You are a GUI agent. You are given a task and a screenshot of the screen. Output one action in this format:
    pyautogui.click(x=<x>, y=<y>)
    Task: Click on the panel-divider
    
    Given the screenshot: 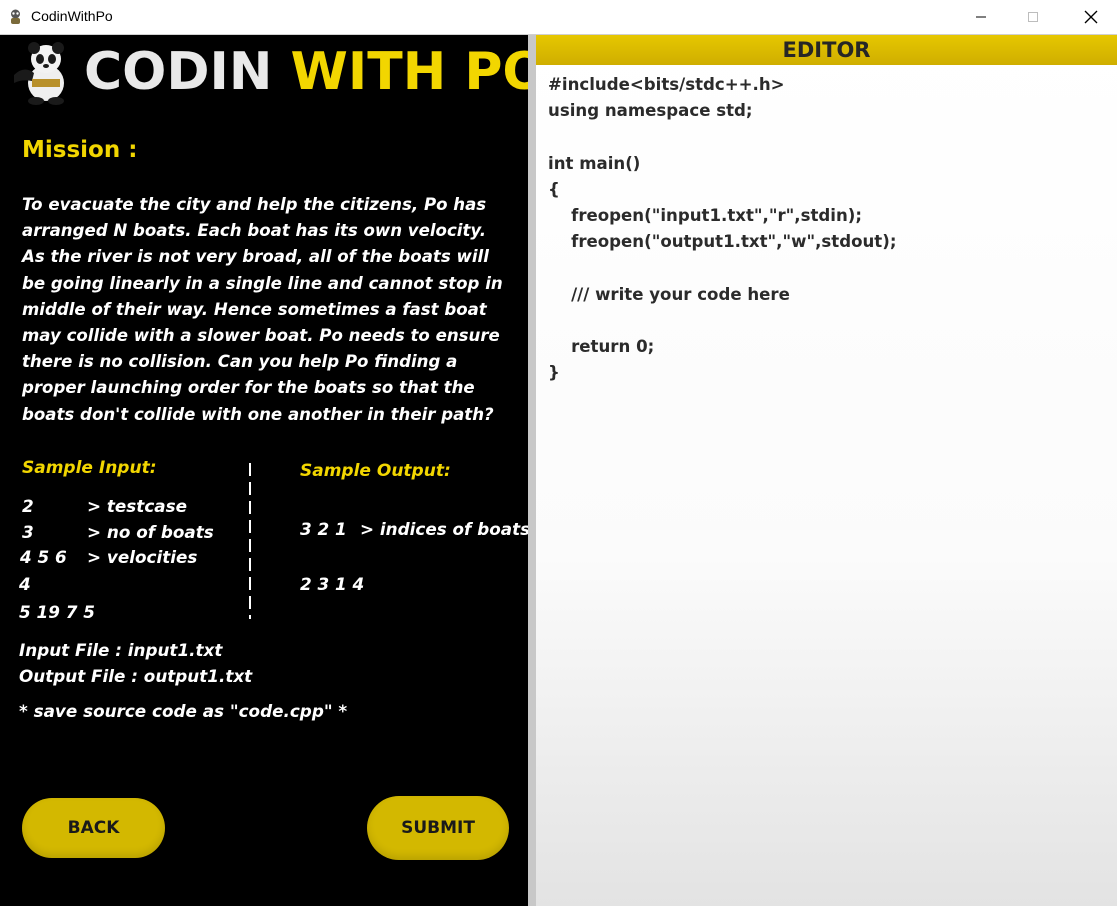 What is the action you would take?
    pyautogui.click(x=532, y=470)
    